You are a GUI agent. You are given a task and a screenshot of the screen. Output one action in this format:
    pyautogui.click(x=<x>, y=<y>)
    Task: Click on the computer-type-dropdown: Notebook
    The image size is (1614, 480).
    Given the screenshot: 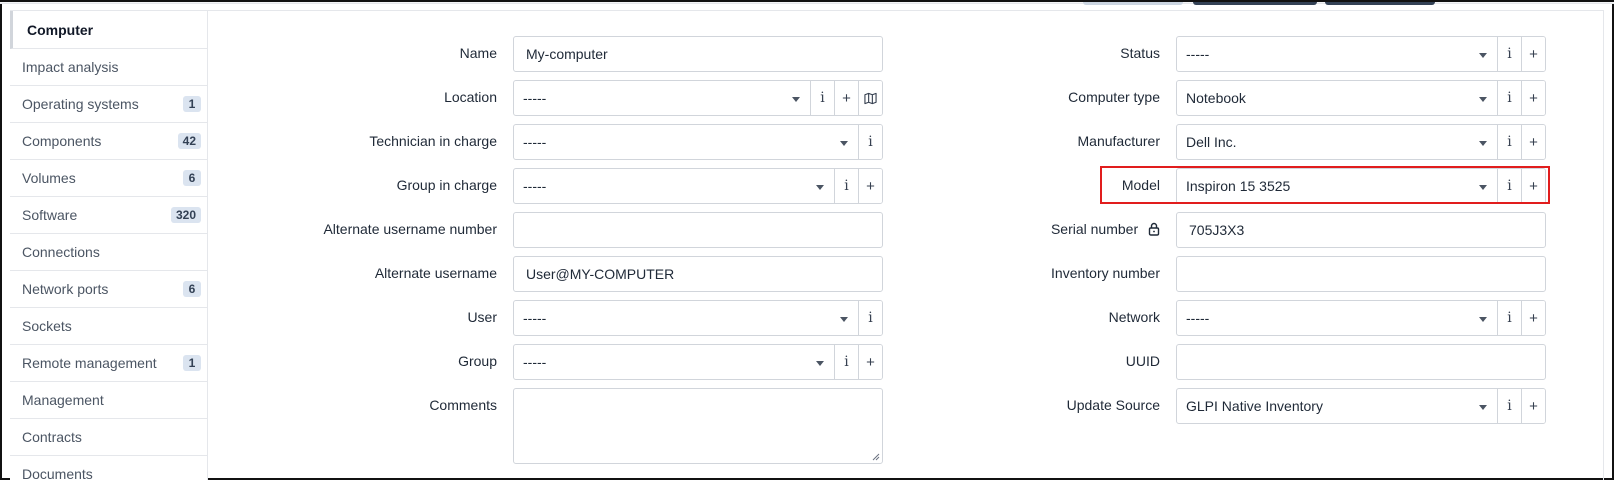 What is the action you would take?
    pyautogui.click(x=1337, y=98)
    